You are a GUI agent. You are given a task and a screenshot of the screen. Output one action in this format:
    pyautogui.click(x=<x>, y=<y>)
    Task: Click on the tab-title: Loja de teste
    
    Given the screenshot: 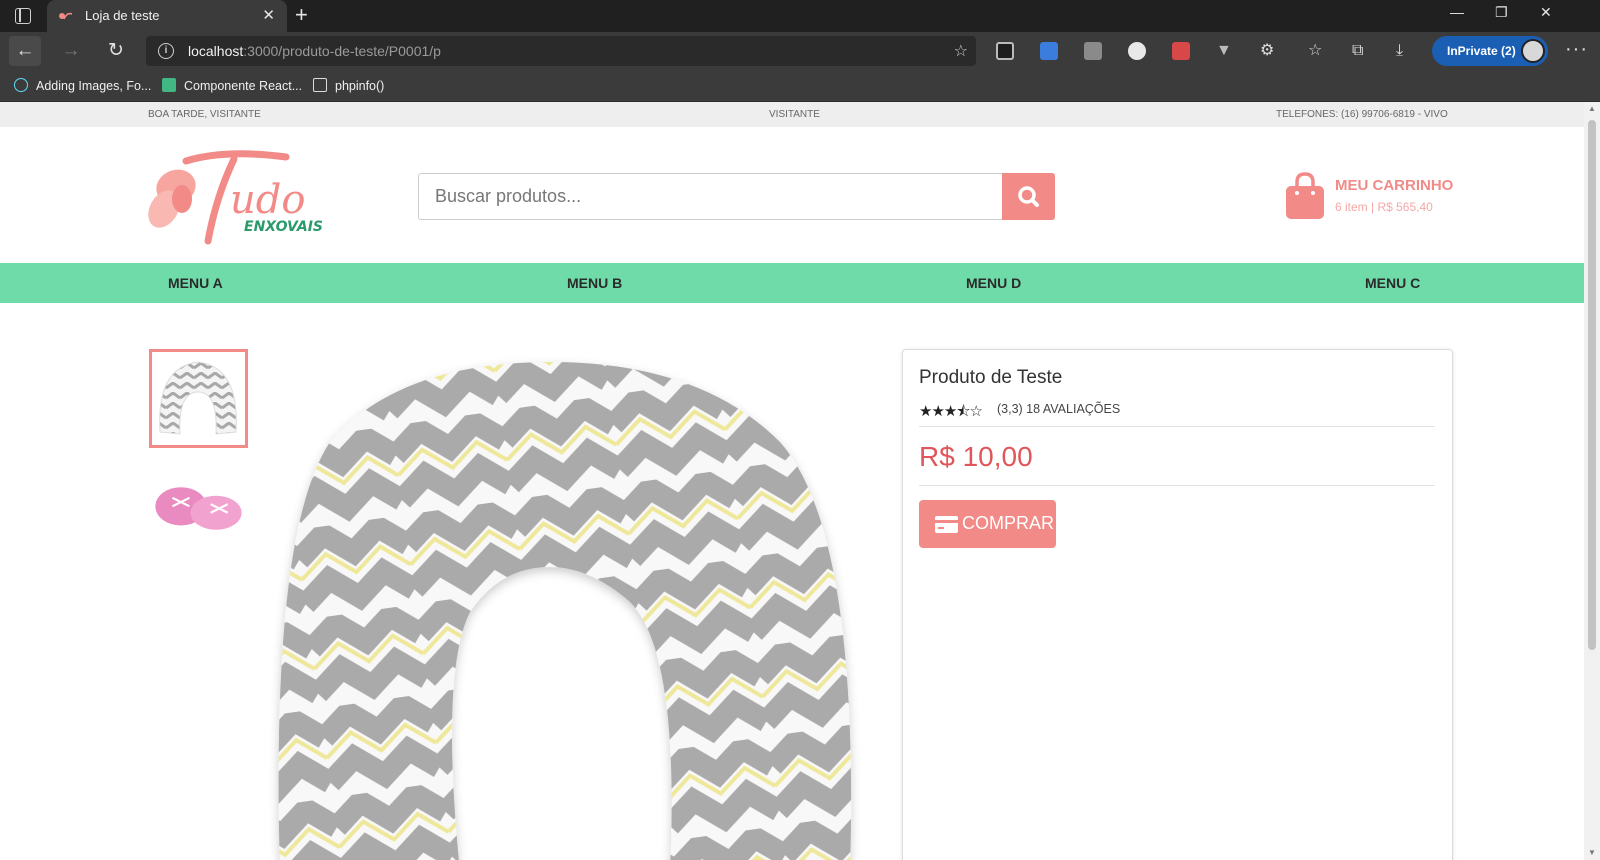 What is the action you would take?
    pyautogui.click(x=122, y=15)
    